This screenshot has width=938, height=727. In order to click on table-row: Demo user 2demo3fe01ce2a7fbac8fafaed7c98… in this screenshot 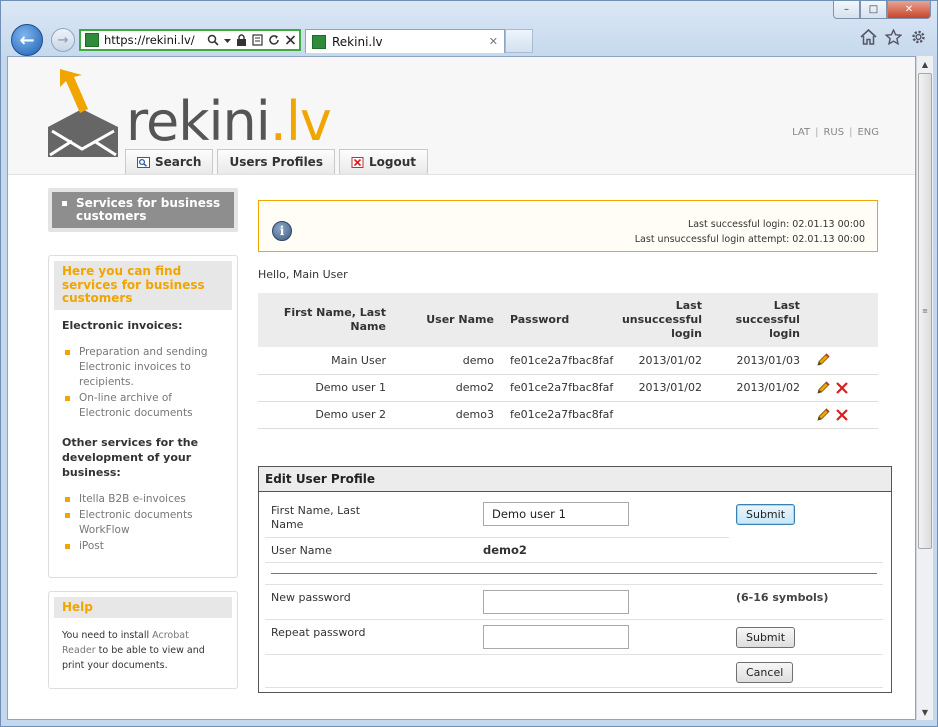, I will do `click(568, 415)`.